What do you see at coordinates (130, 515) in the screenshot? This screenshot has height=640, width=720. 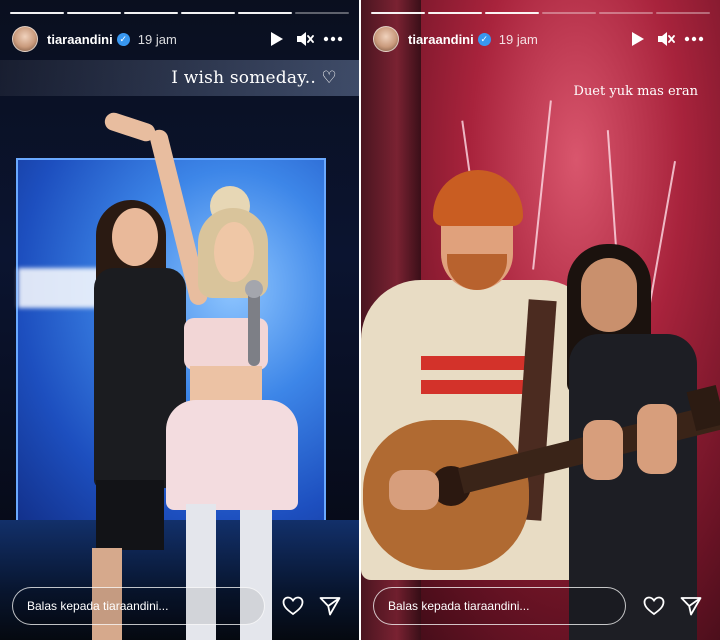 I see `girl-skirt` at bounding box center [130, 515].